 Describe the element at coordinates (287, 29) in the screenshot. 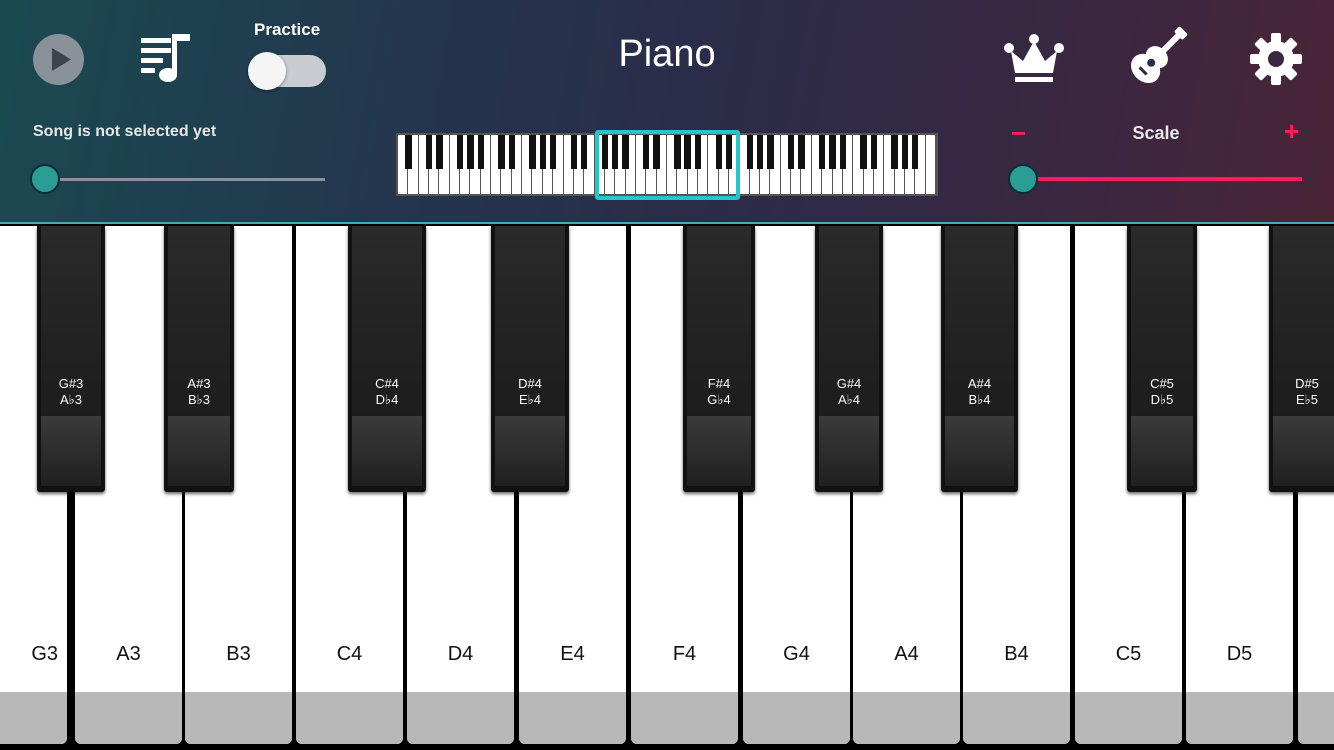

I see `practice-label: Practice` at that location.